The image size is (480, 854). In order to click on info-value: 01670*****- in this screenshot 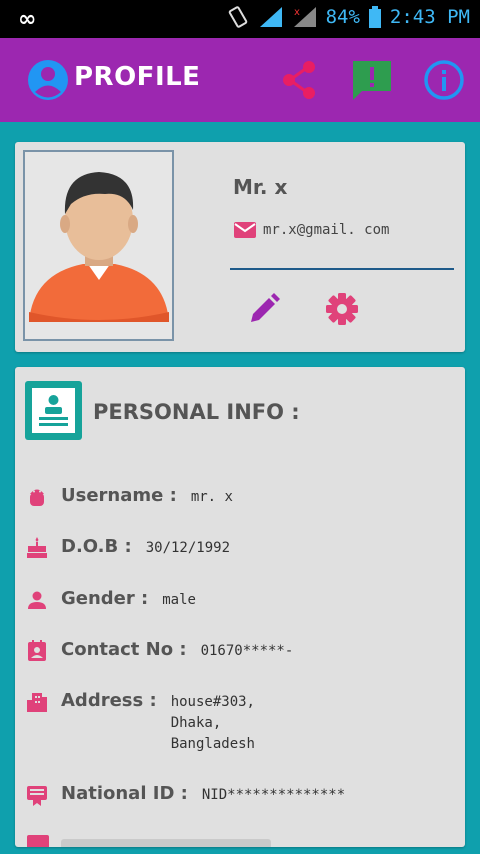, I will do `click(247, 651)`.